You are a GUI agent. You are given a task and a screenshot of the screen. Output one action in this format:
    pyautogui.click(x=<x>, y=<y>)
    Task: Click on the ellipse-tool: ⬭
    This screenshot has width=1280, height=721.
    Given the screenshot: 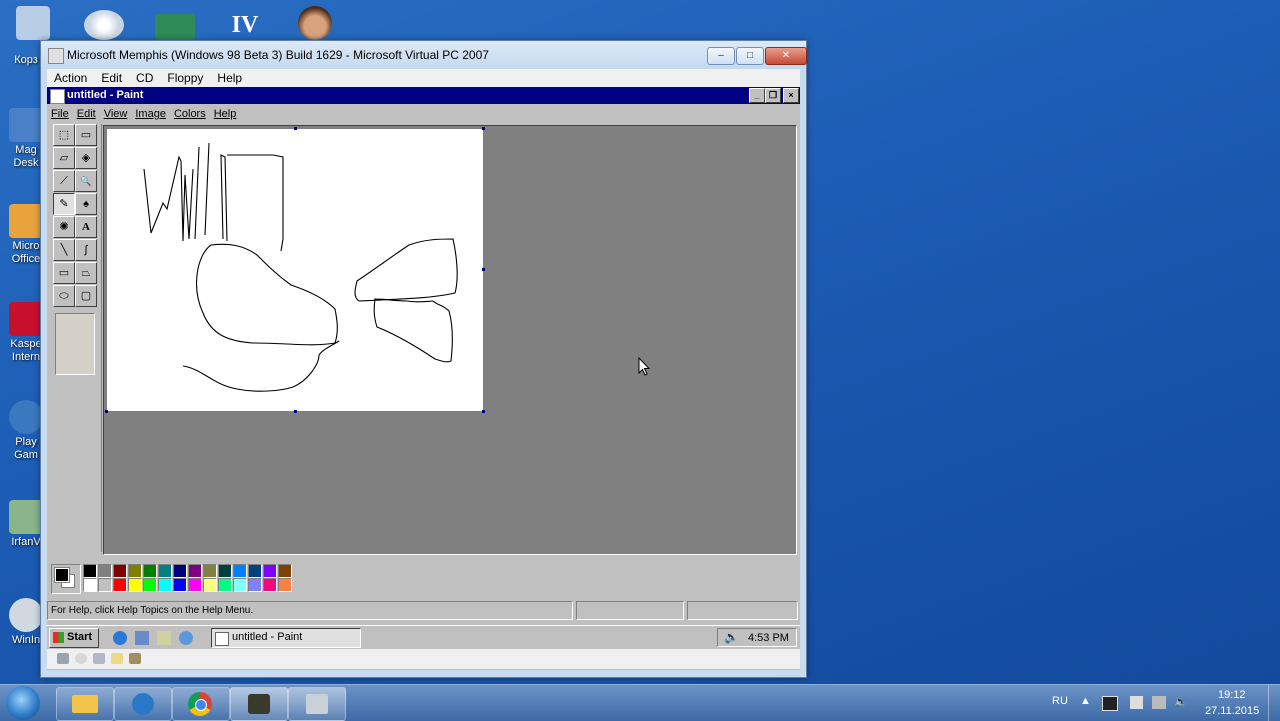 What is the action you would take?
    pyautogui.click(x=64, y=296)
    